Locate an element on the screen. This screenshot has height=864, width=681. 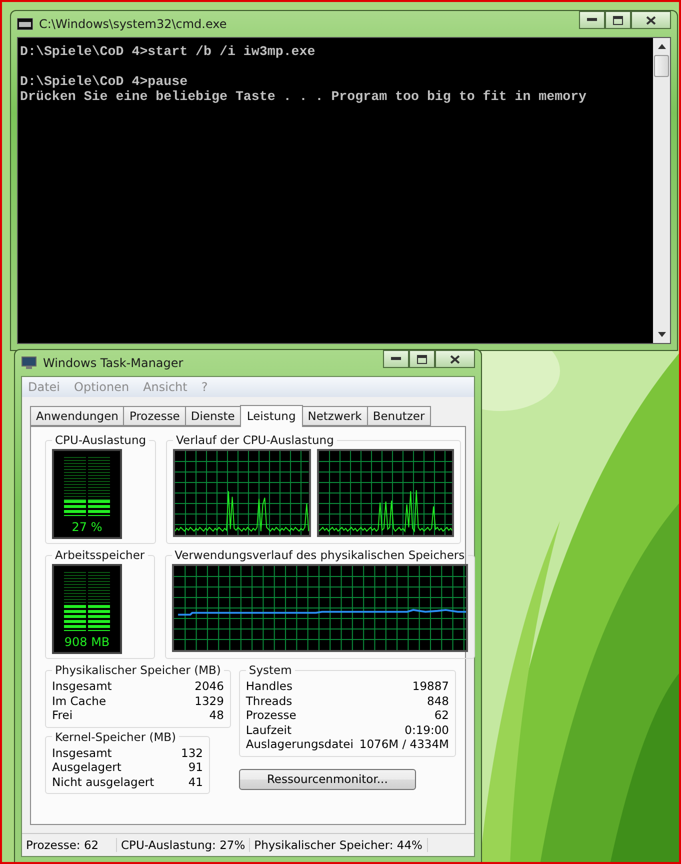
stat-label: Ausgelagert is located at coordinates (87, 767).